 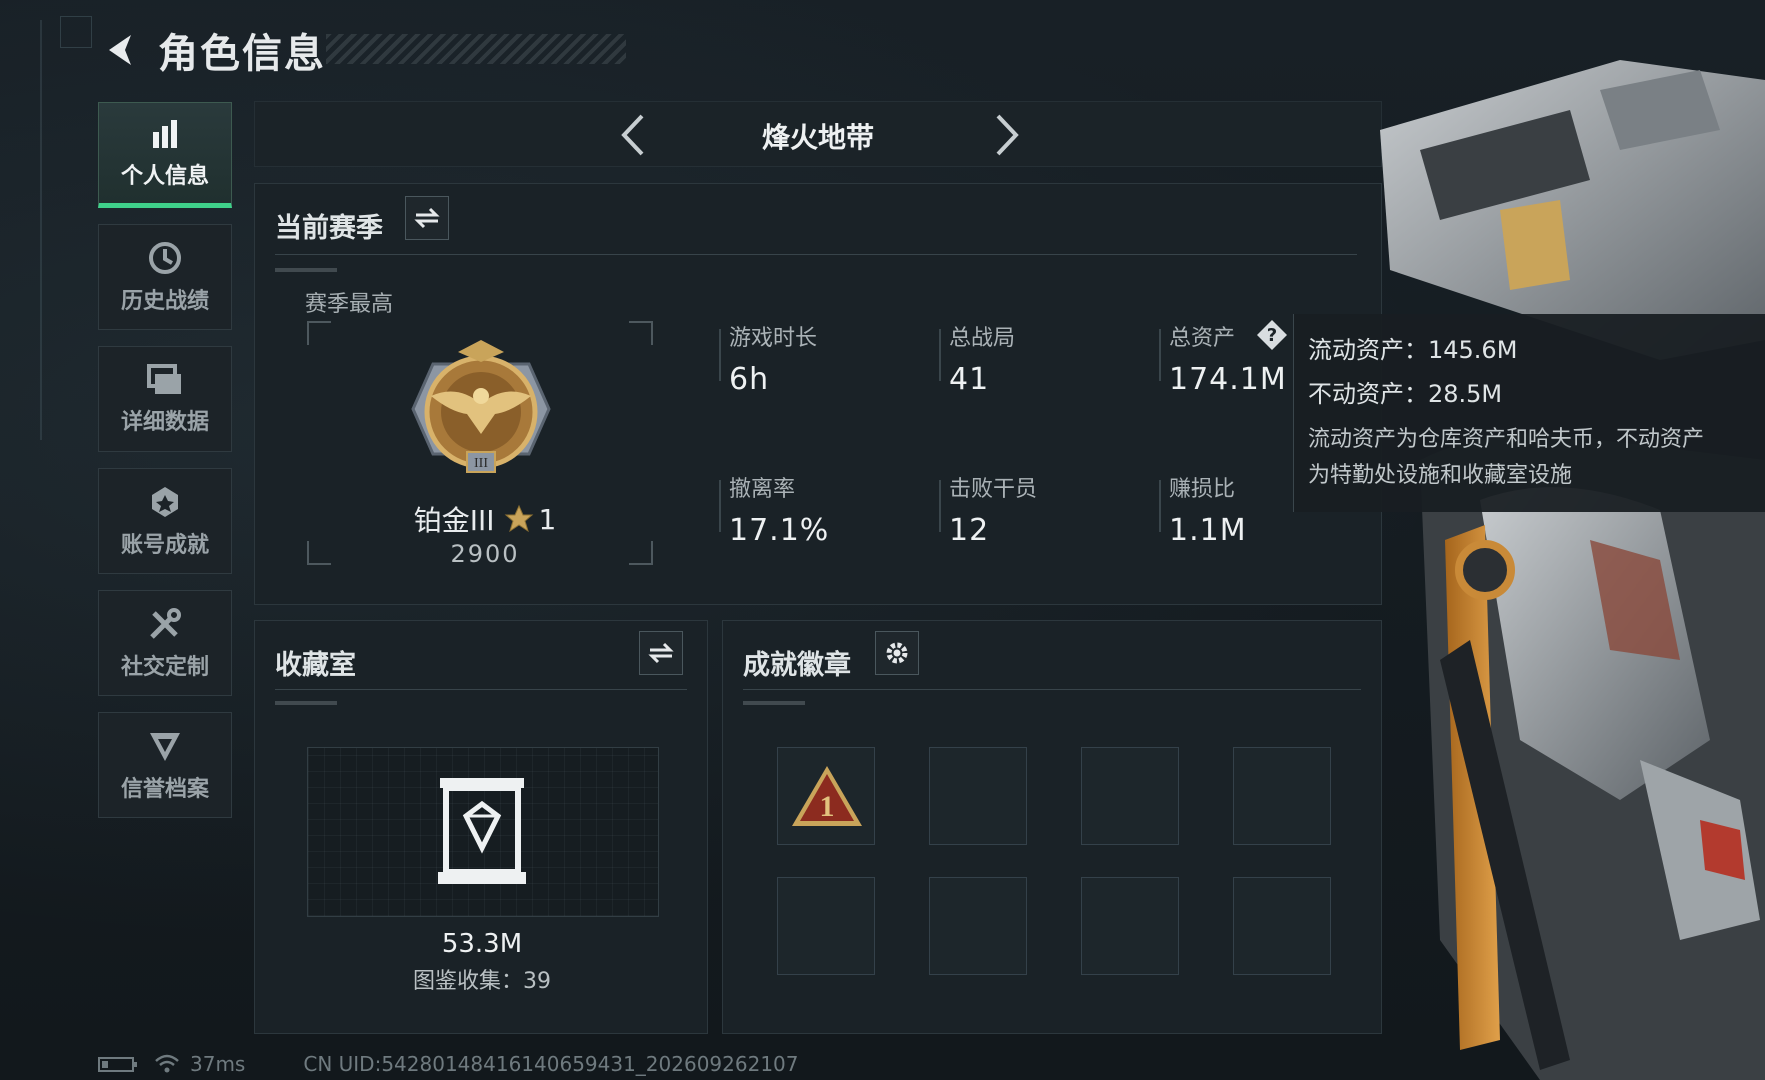 I want to click on mode-selector: 烽火地带, so click(x=818, y=134).